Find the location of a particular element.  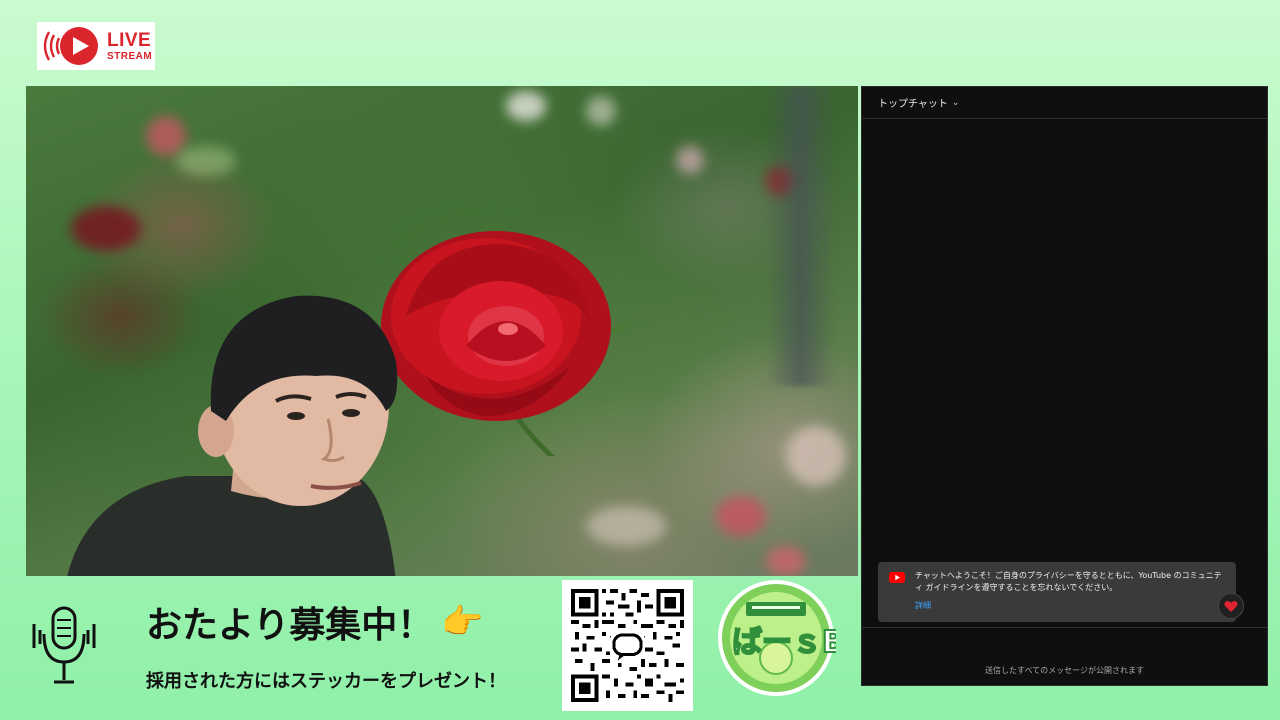

details-link: 詳細 is located at coordinates (1070, 605).